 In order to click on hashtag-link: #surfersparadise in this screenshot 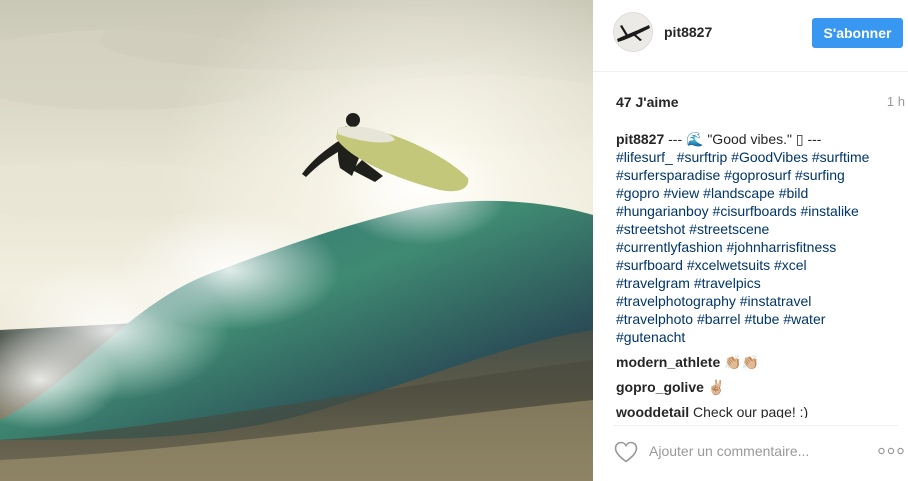, I will do `click(668, 175)`.